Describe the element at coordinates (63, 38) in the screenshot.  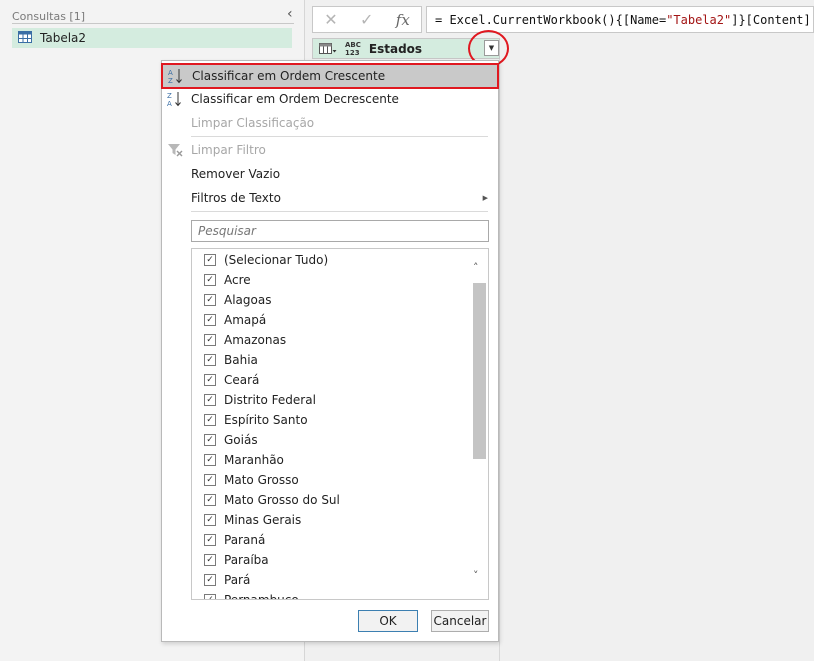
I see `query-item-label: Tabela2` at that location.